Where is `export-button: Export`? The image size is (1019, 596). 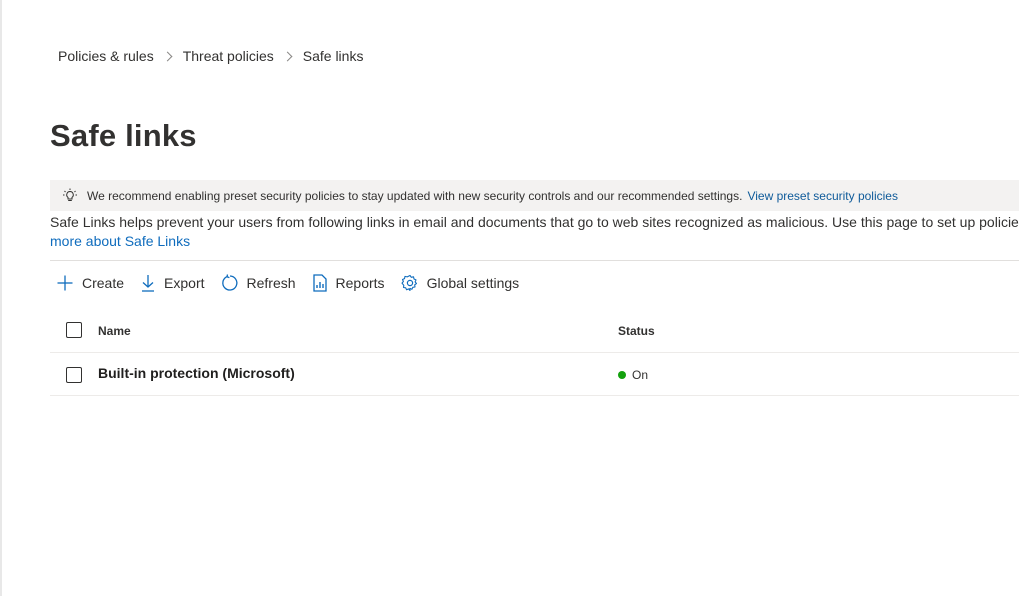 export-button: Export is located at coordinates (172, 283).